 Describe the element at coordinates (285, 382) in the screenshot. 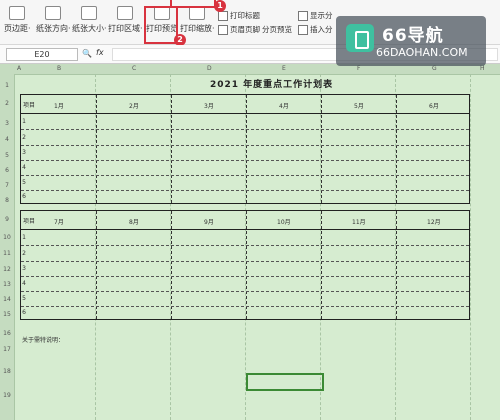

I see `selected-cell` at that location.